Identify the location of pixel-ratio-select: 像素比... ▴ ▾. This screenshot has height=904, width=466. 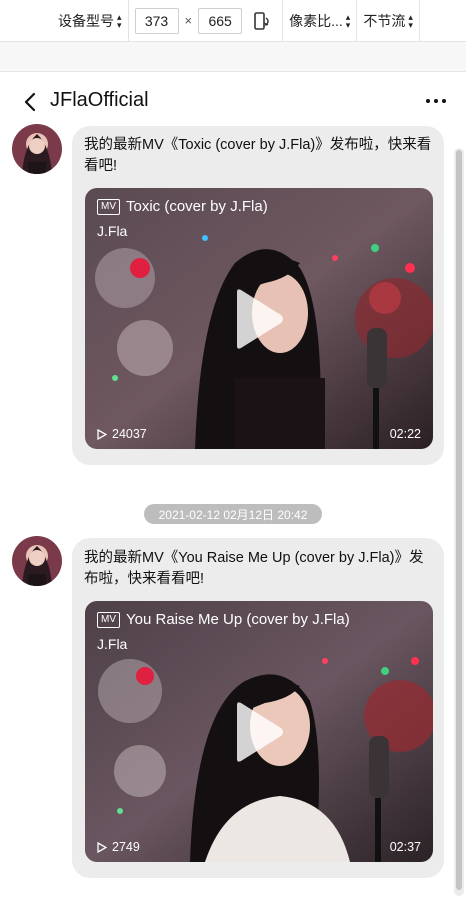
(319, 21).